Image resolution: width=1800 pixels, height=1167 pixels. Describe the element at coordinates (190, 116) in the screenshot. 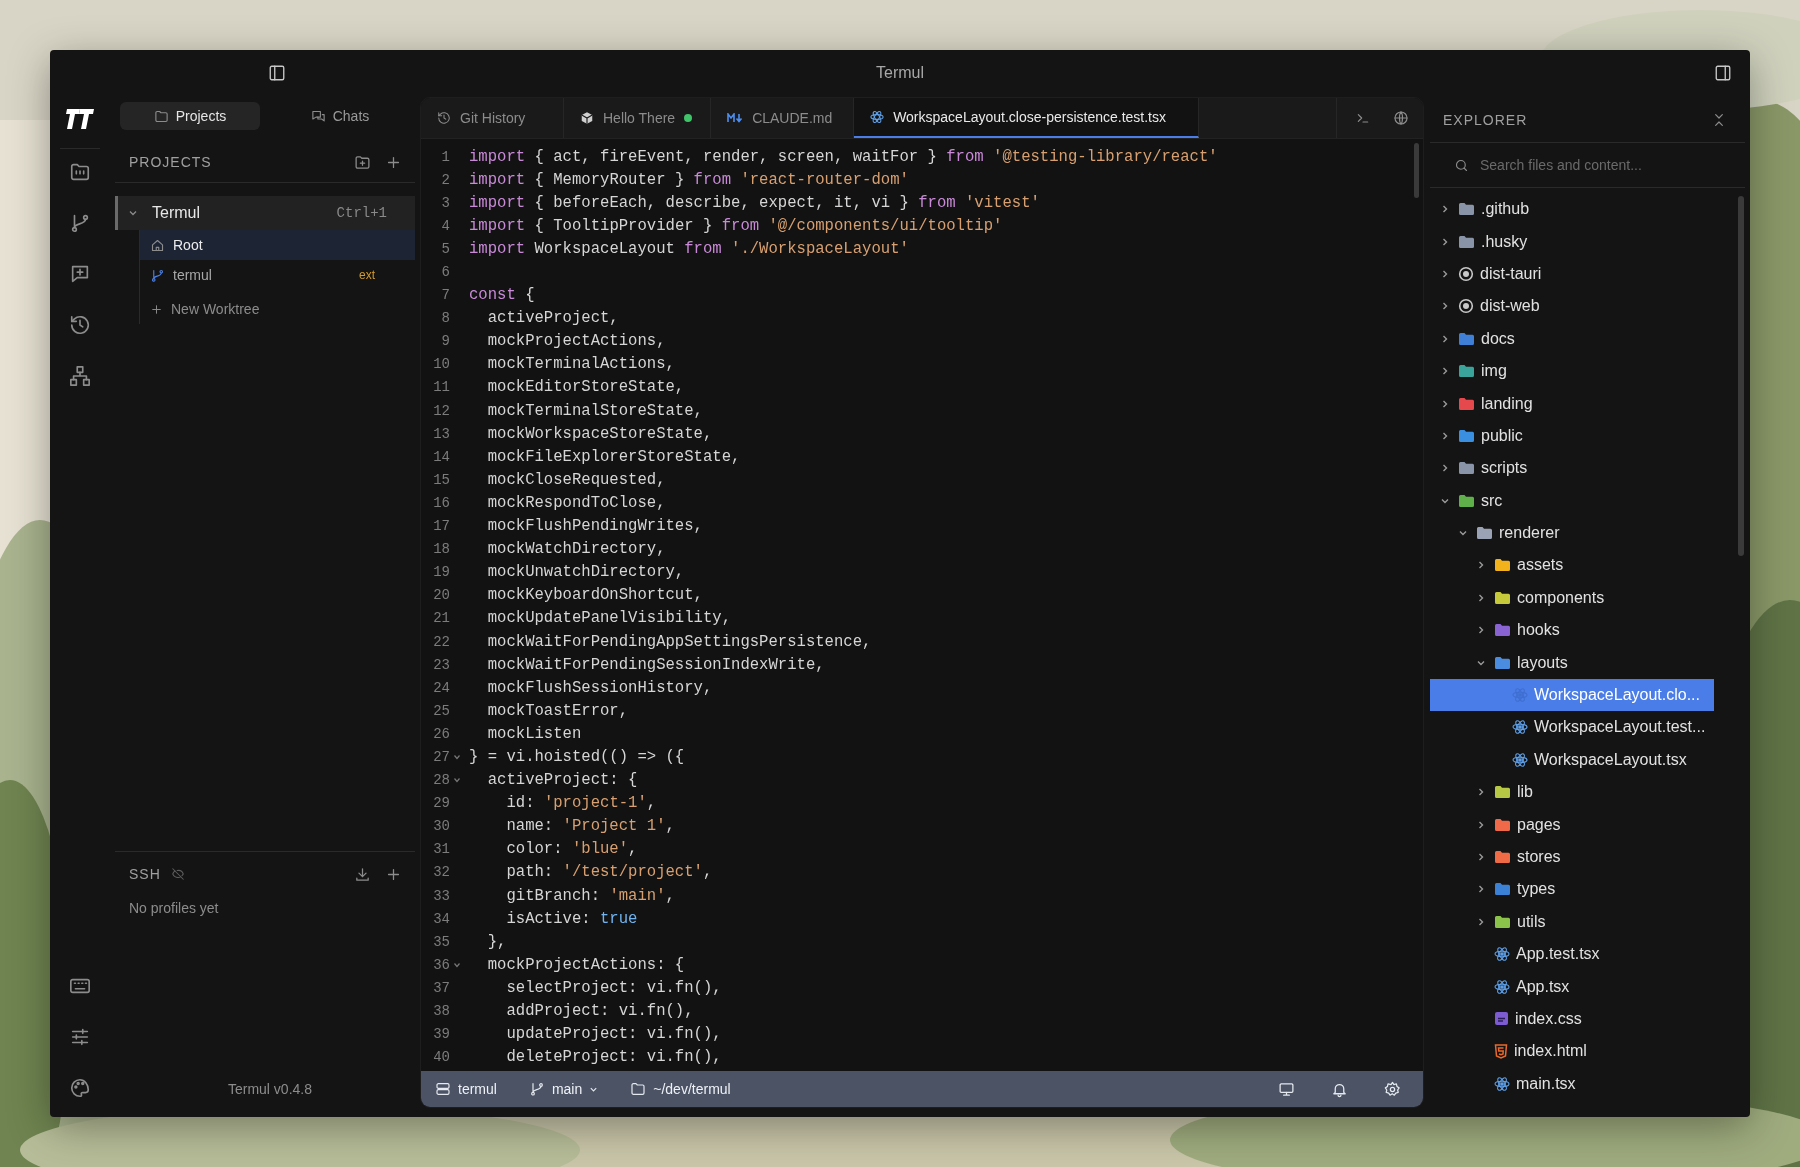

I see `sidebar-tab: Projects` at that location.